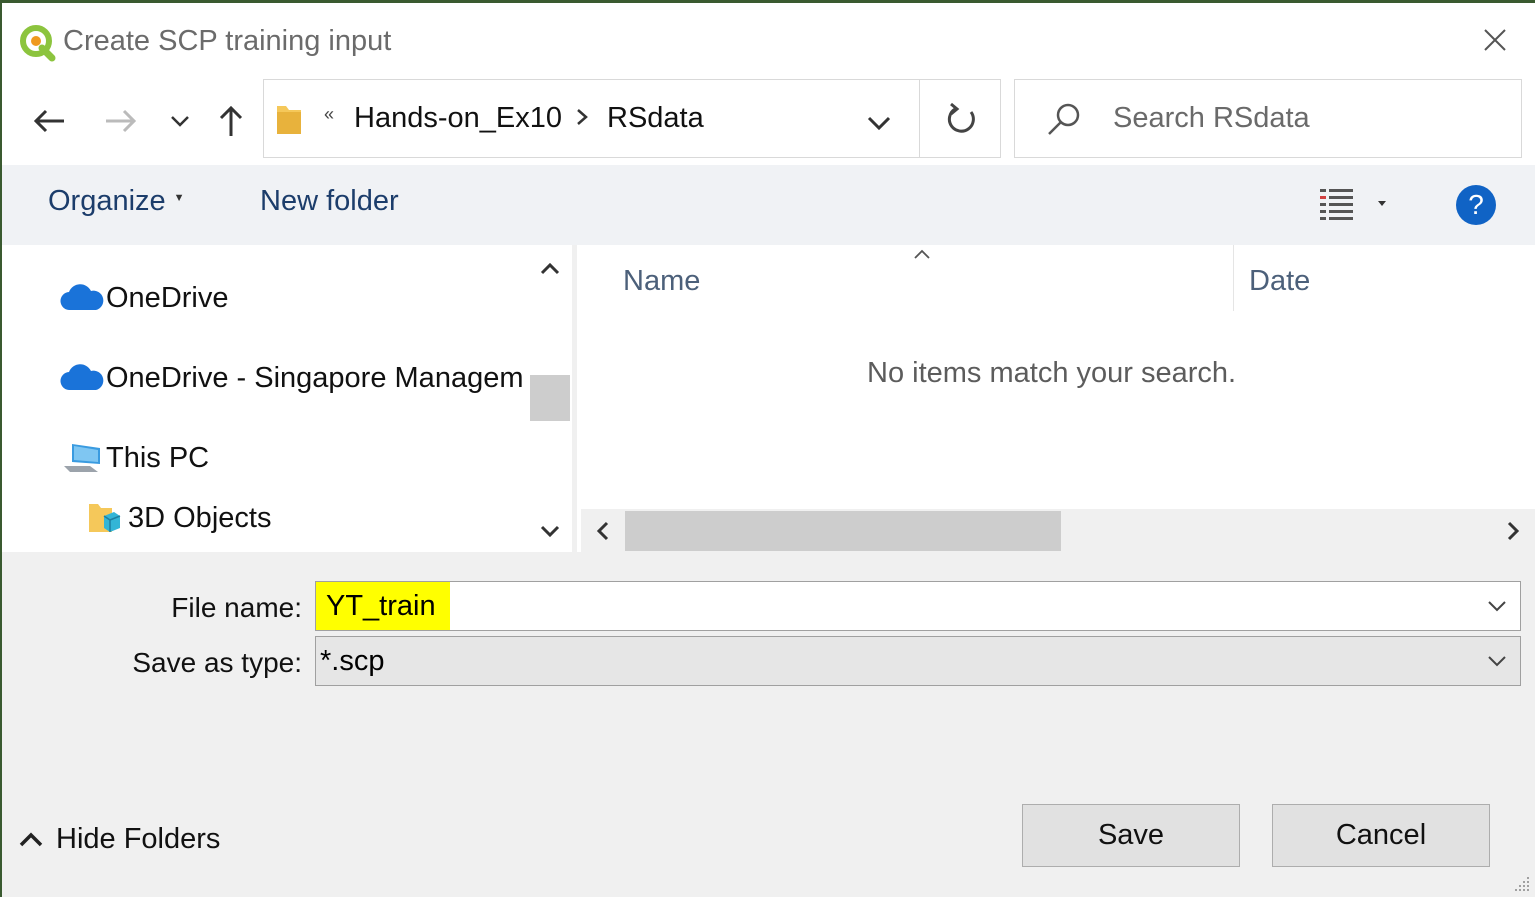 The height and width of the screenshot is (897, 1535). I want to click on arrow-left-icon, so click(48, 121).